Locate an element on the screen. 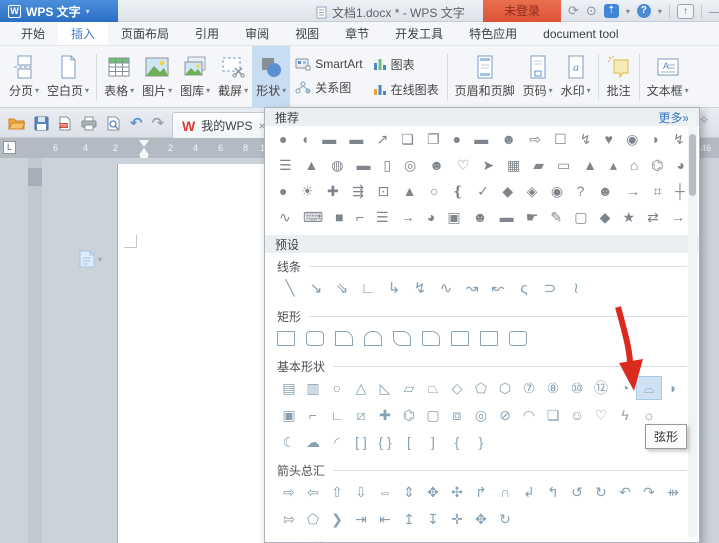  more-shapes-link: 更多» is located at coordinates (673, 117).